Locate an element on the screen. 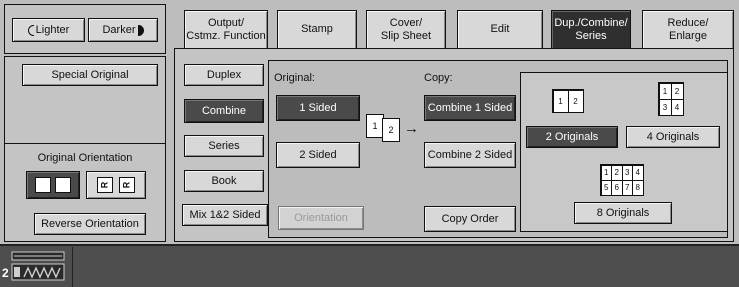 Image resolution: width=739 pixels, height=287 pixels. page-number: 8 is located at coordinates (638, 187).